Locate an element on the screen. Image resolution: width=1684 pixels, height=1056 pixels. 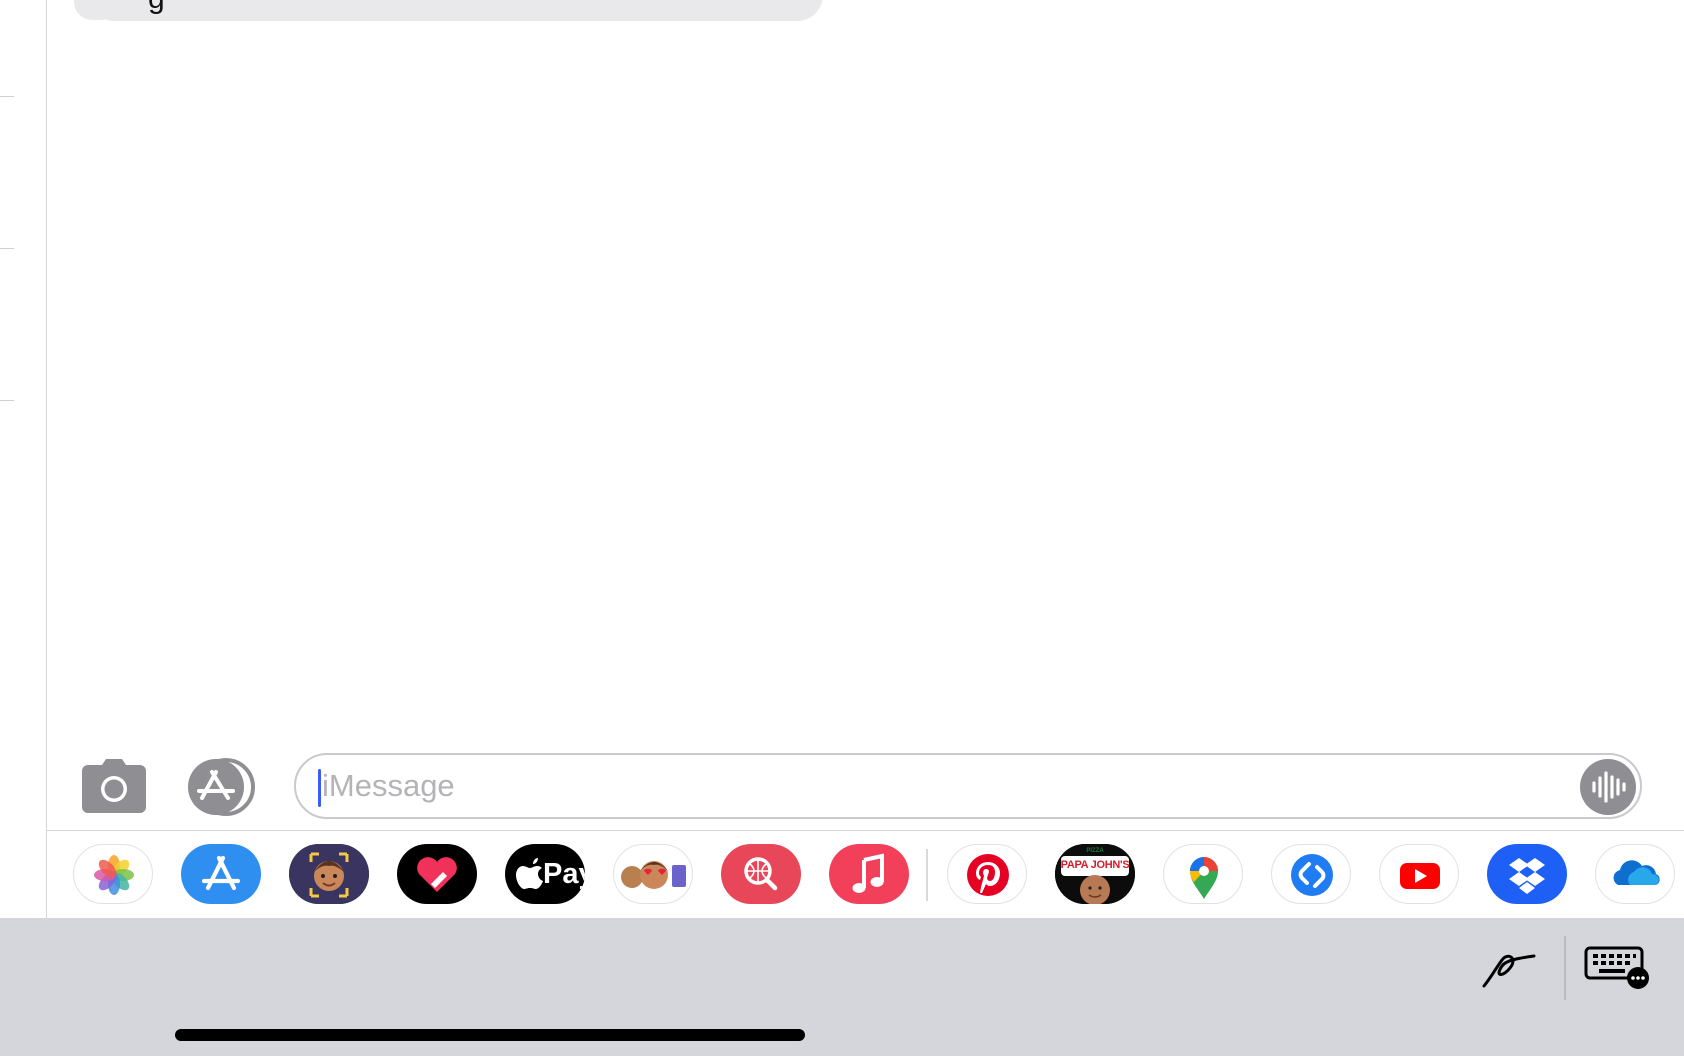
music-app is located at coordinates (869, 874).